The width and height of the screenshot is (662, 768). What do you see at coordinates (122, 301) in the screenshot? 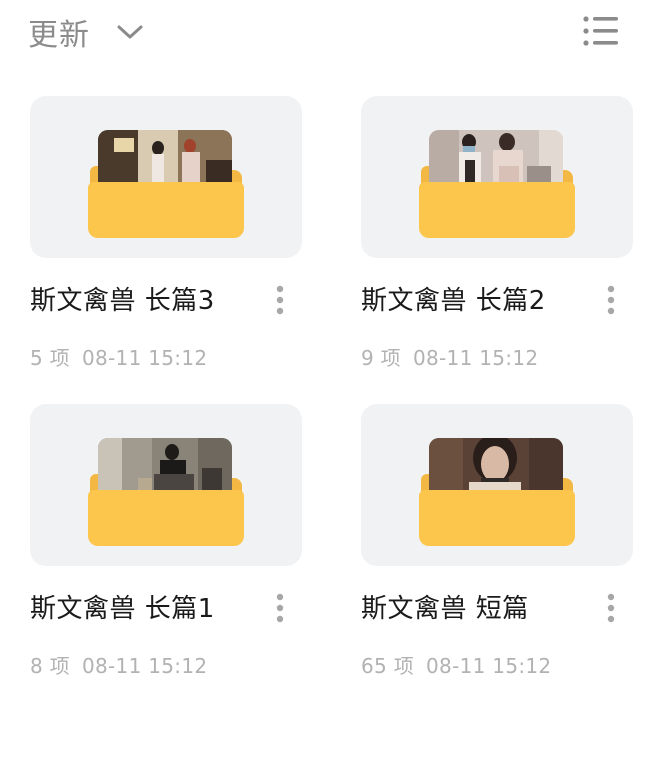
I see `folder-name: 斯文禽兽 长篇3` at bounding box center [122, 301].